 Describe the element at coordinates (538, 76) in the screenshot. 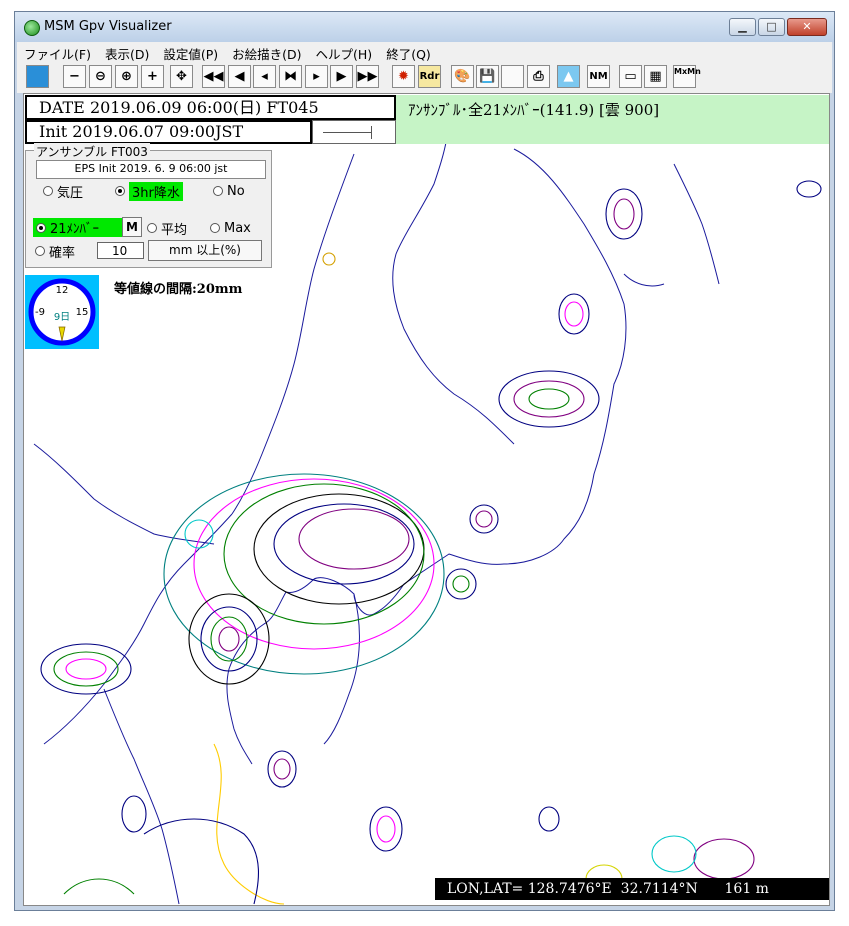

I see `printer-button: ⎙` at that location.